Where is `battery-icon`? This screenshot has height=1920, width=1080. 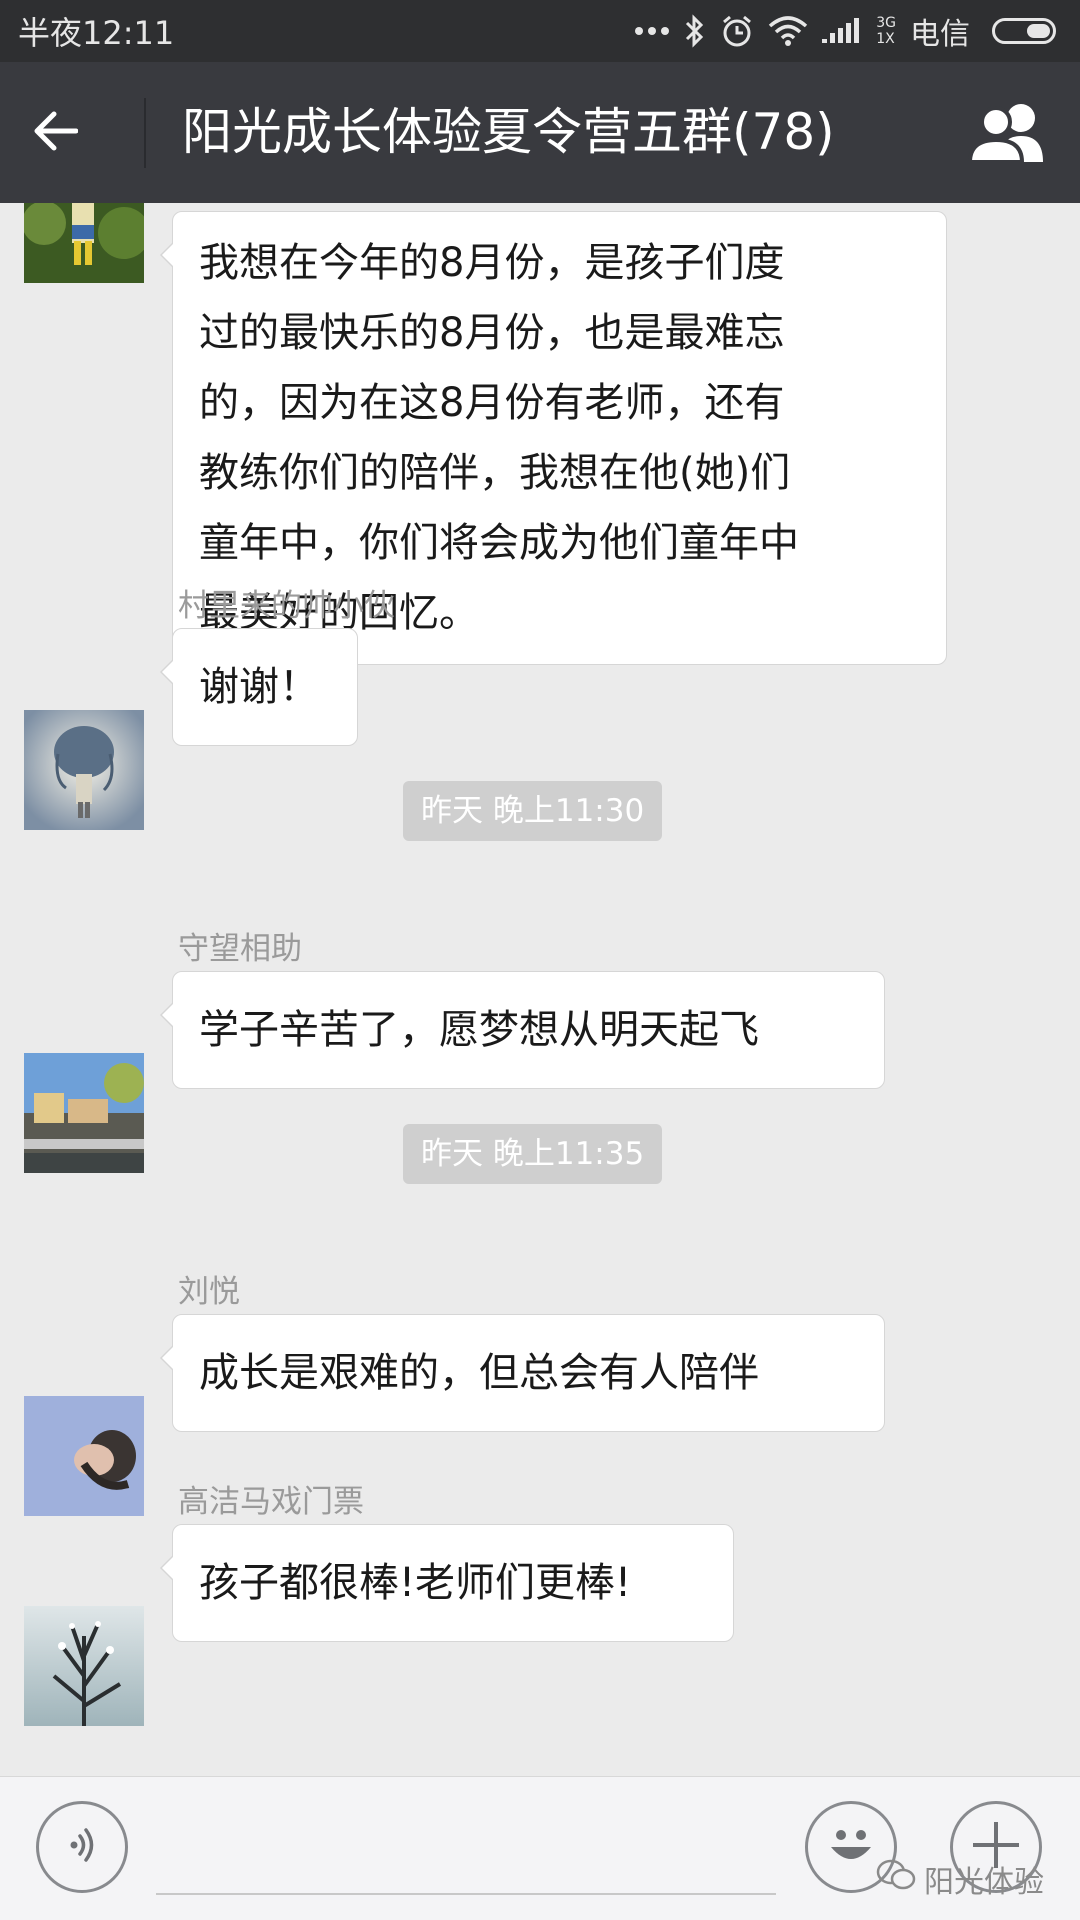
battery-icon is located at coordinates (1024, 31).